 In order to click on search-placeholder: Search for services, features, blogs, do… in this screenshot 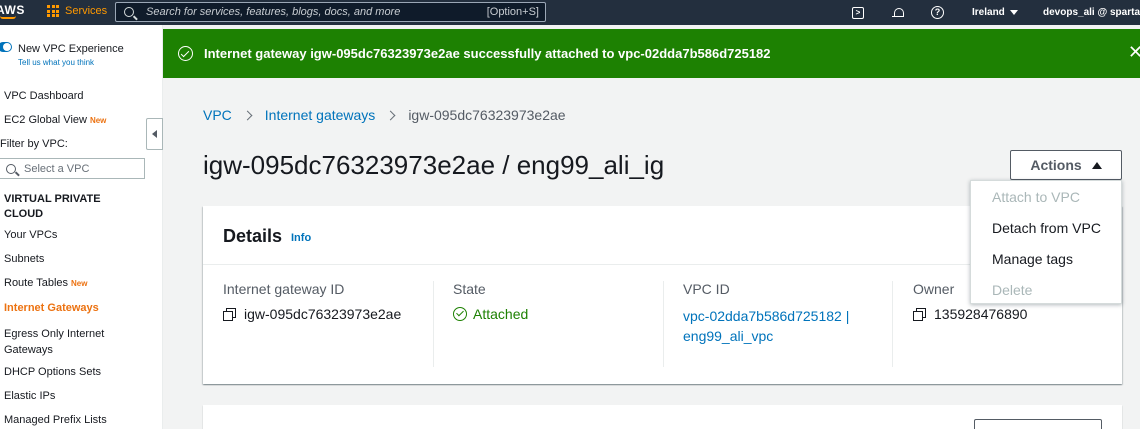, I will do `click(273, 12)`.